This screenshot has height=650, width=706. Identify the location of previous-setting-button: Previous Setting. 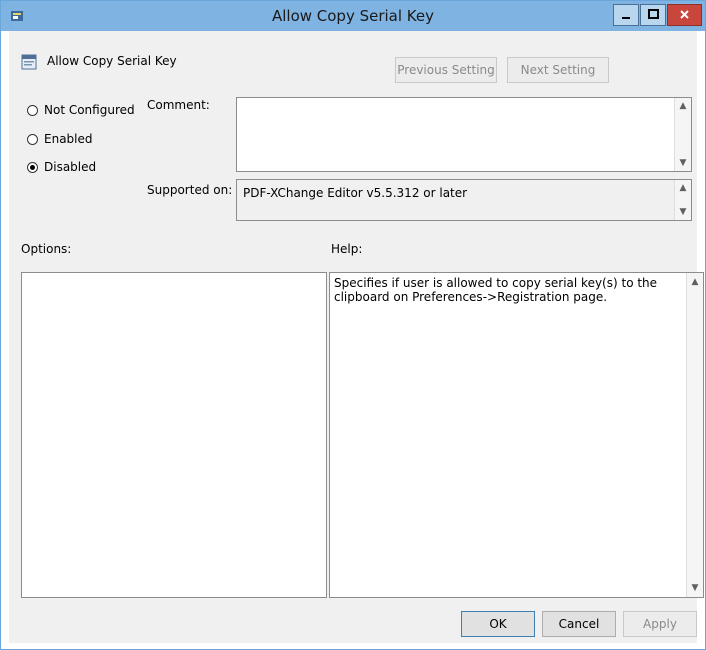
(446, 70).